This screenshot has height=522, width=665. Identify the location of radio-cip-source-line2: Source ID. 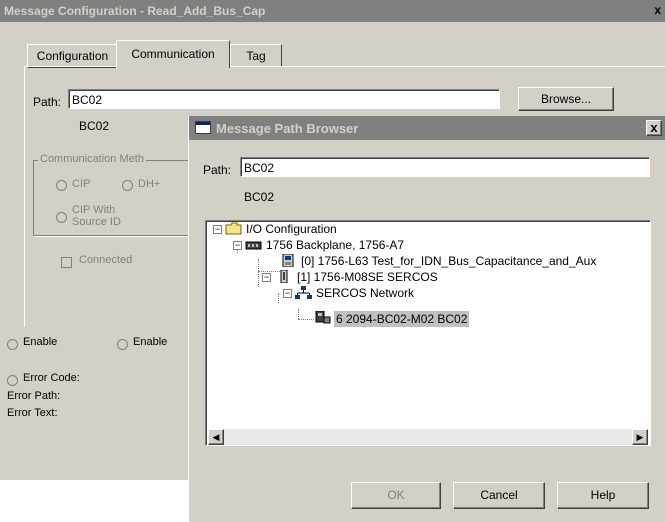
(96, 222).